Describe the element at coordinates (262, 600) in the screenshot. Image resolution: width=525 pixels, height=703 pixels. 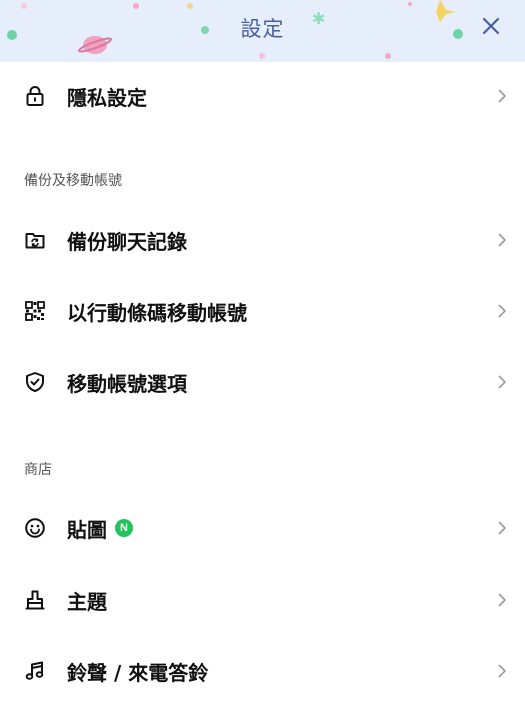
I see `themes-row: 主題` at that location.